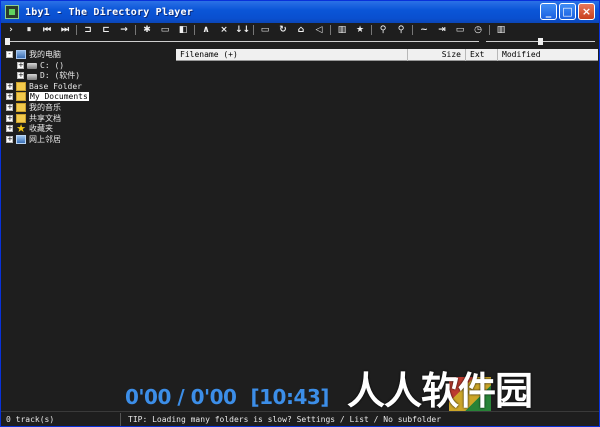 The image size is (600, 427). I want to click on app-icon, so click(12, 12).